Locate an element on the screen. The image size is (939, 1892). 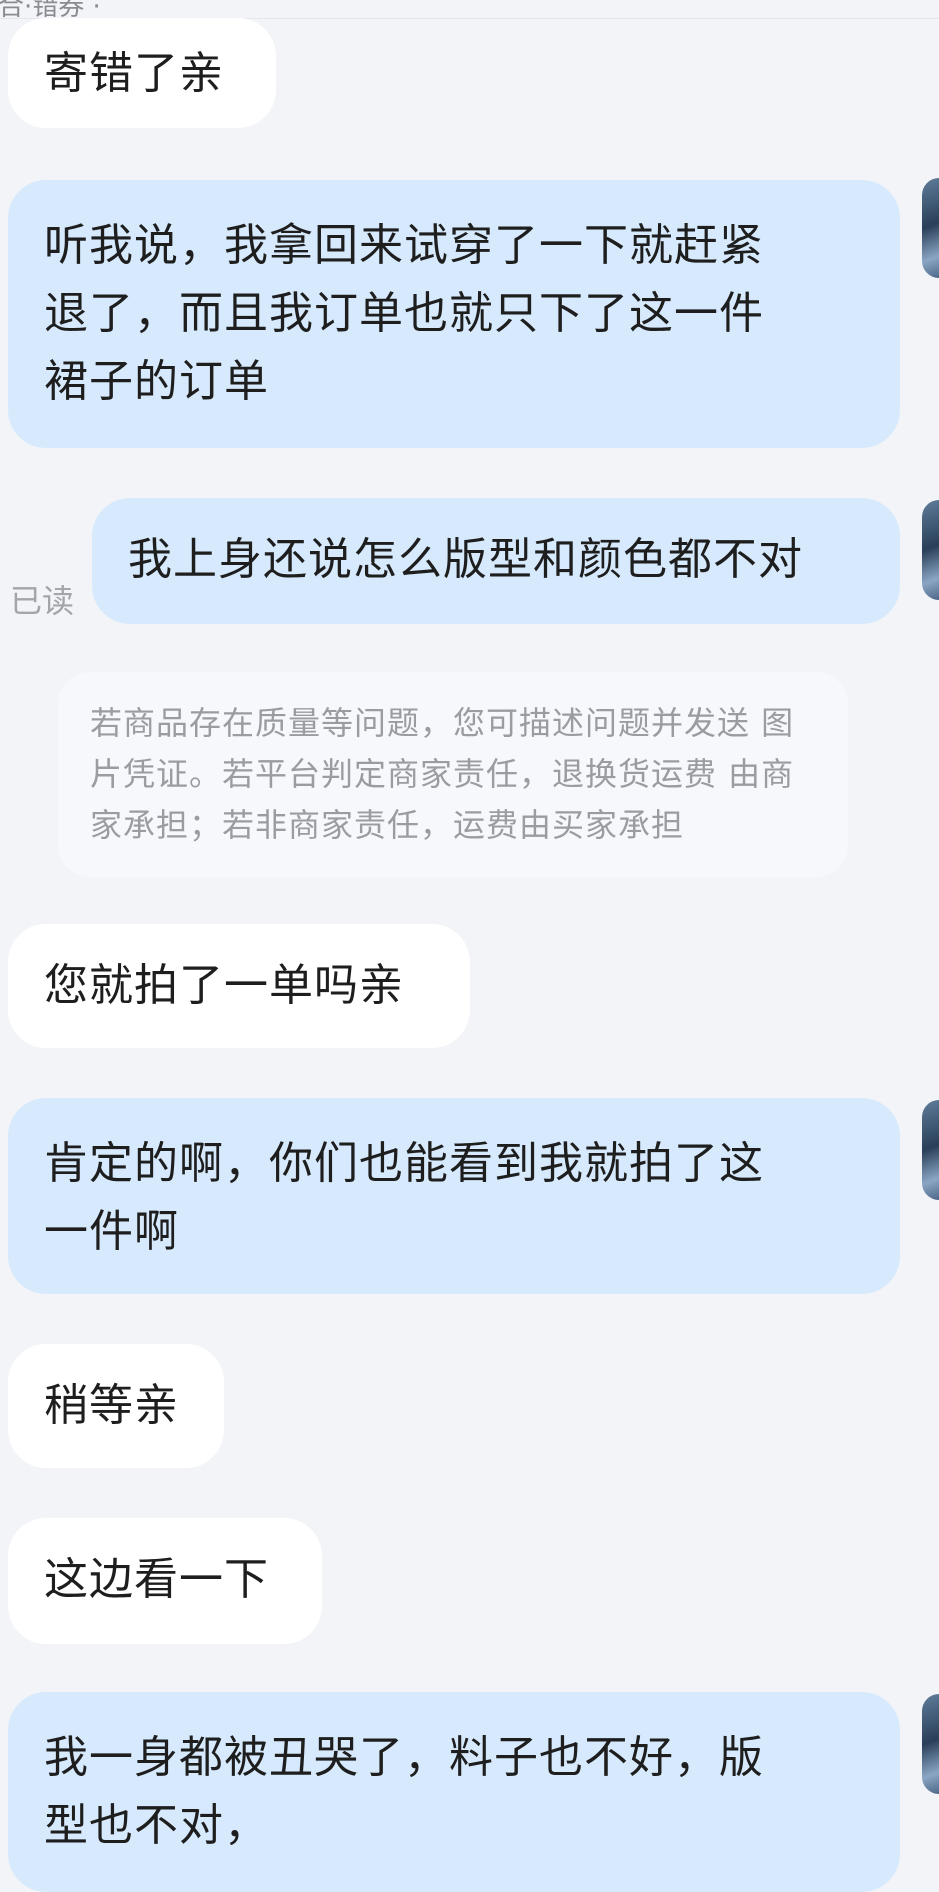
message-received: 寄错了亲 is located at coordinates (142, 73).